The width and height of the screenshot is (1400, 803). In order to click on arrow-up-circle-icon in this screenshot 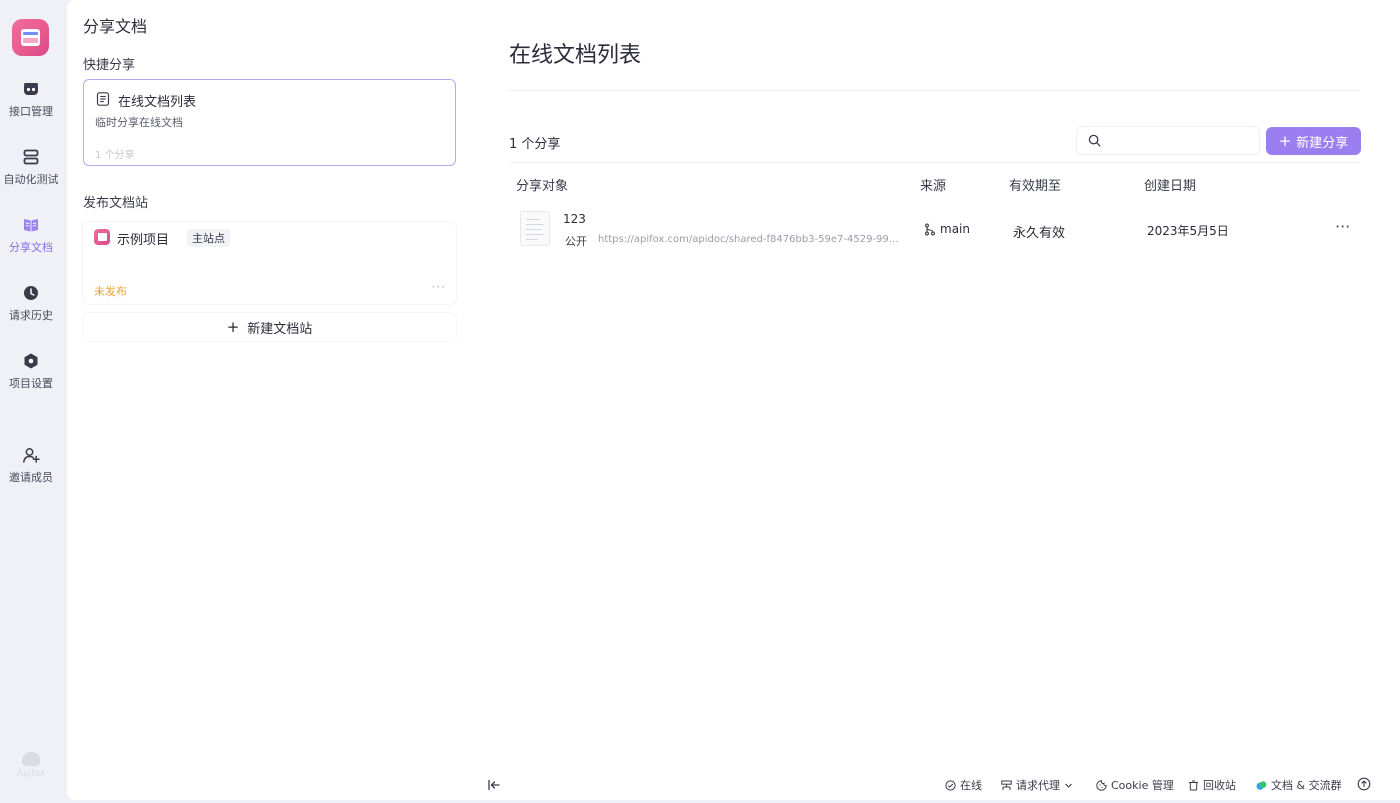, I will do `click(1364, 784)`.